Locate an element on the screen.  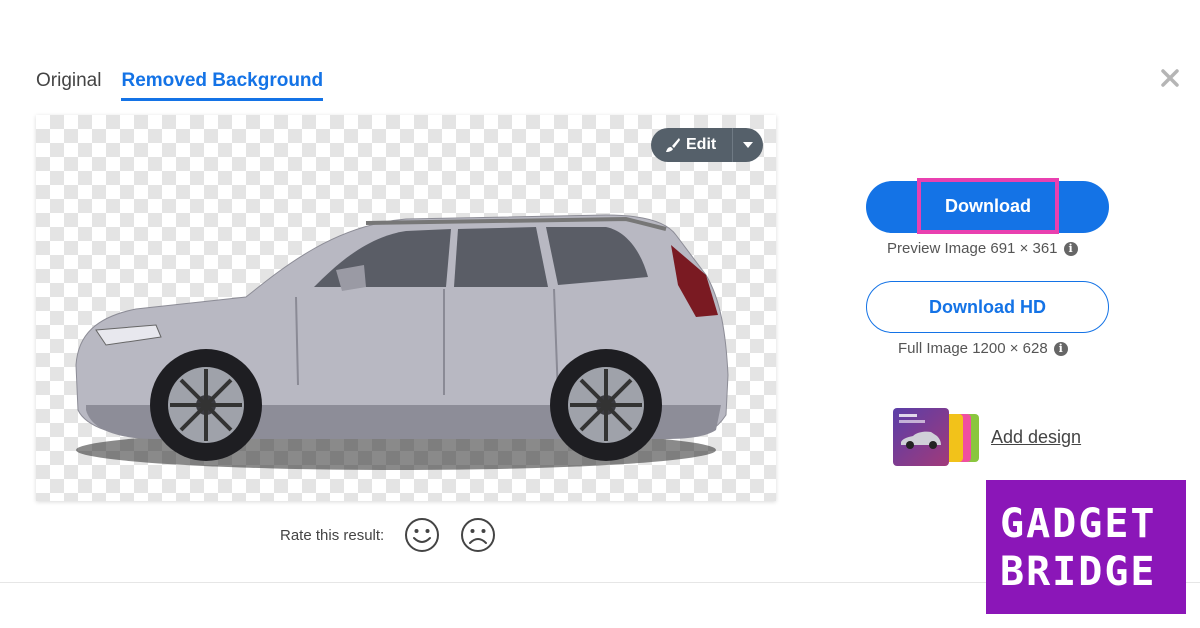
caret-down-icon is located at coordinates (748, 145).